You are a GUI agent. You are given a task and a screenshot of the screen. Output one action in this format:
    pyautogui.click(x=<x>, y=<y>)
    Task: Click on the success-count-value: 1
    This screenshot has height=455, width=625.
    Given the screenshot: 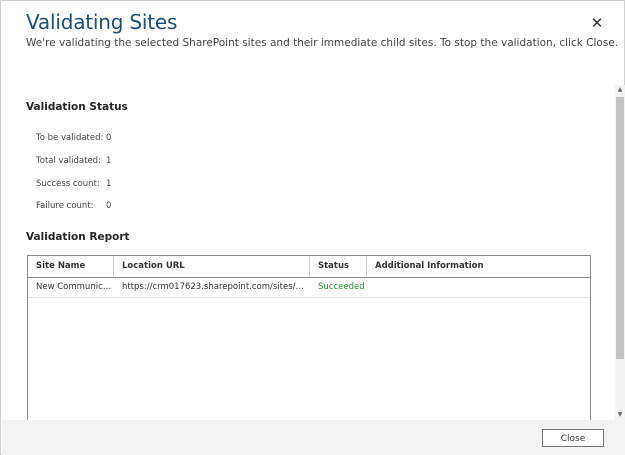 What is the action you would take?
    pyautogui.click(x=109, y=184)
    